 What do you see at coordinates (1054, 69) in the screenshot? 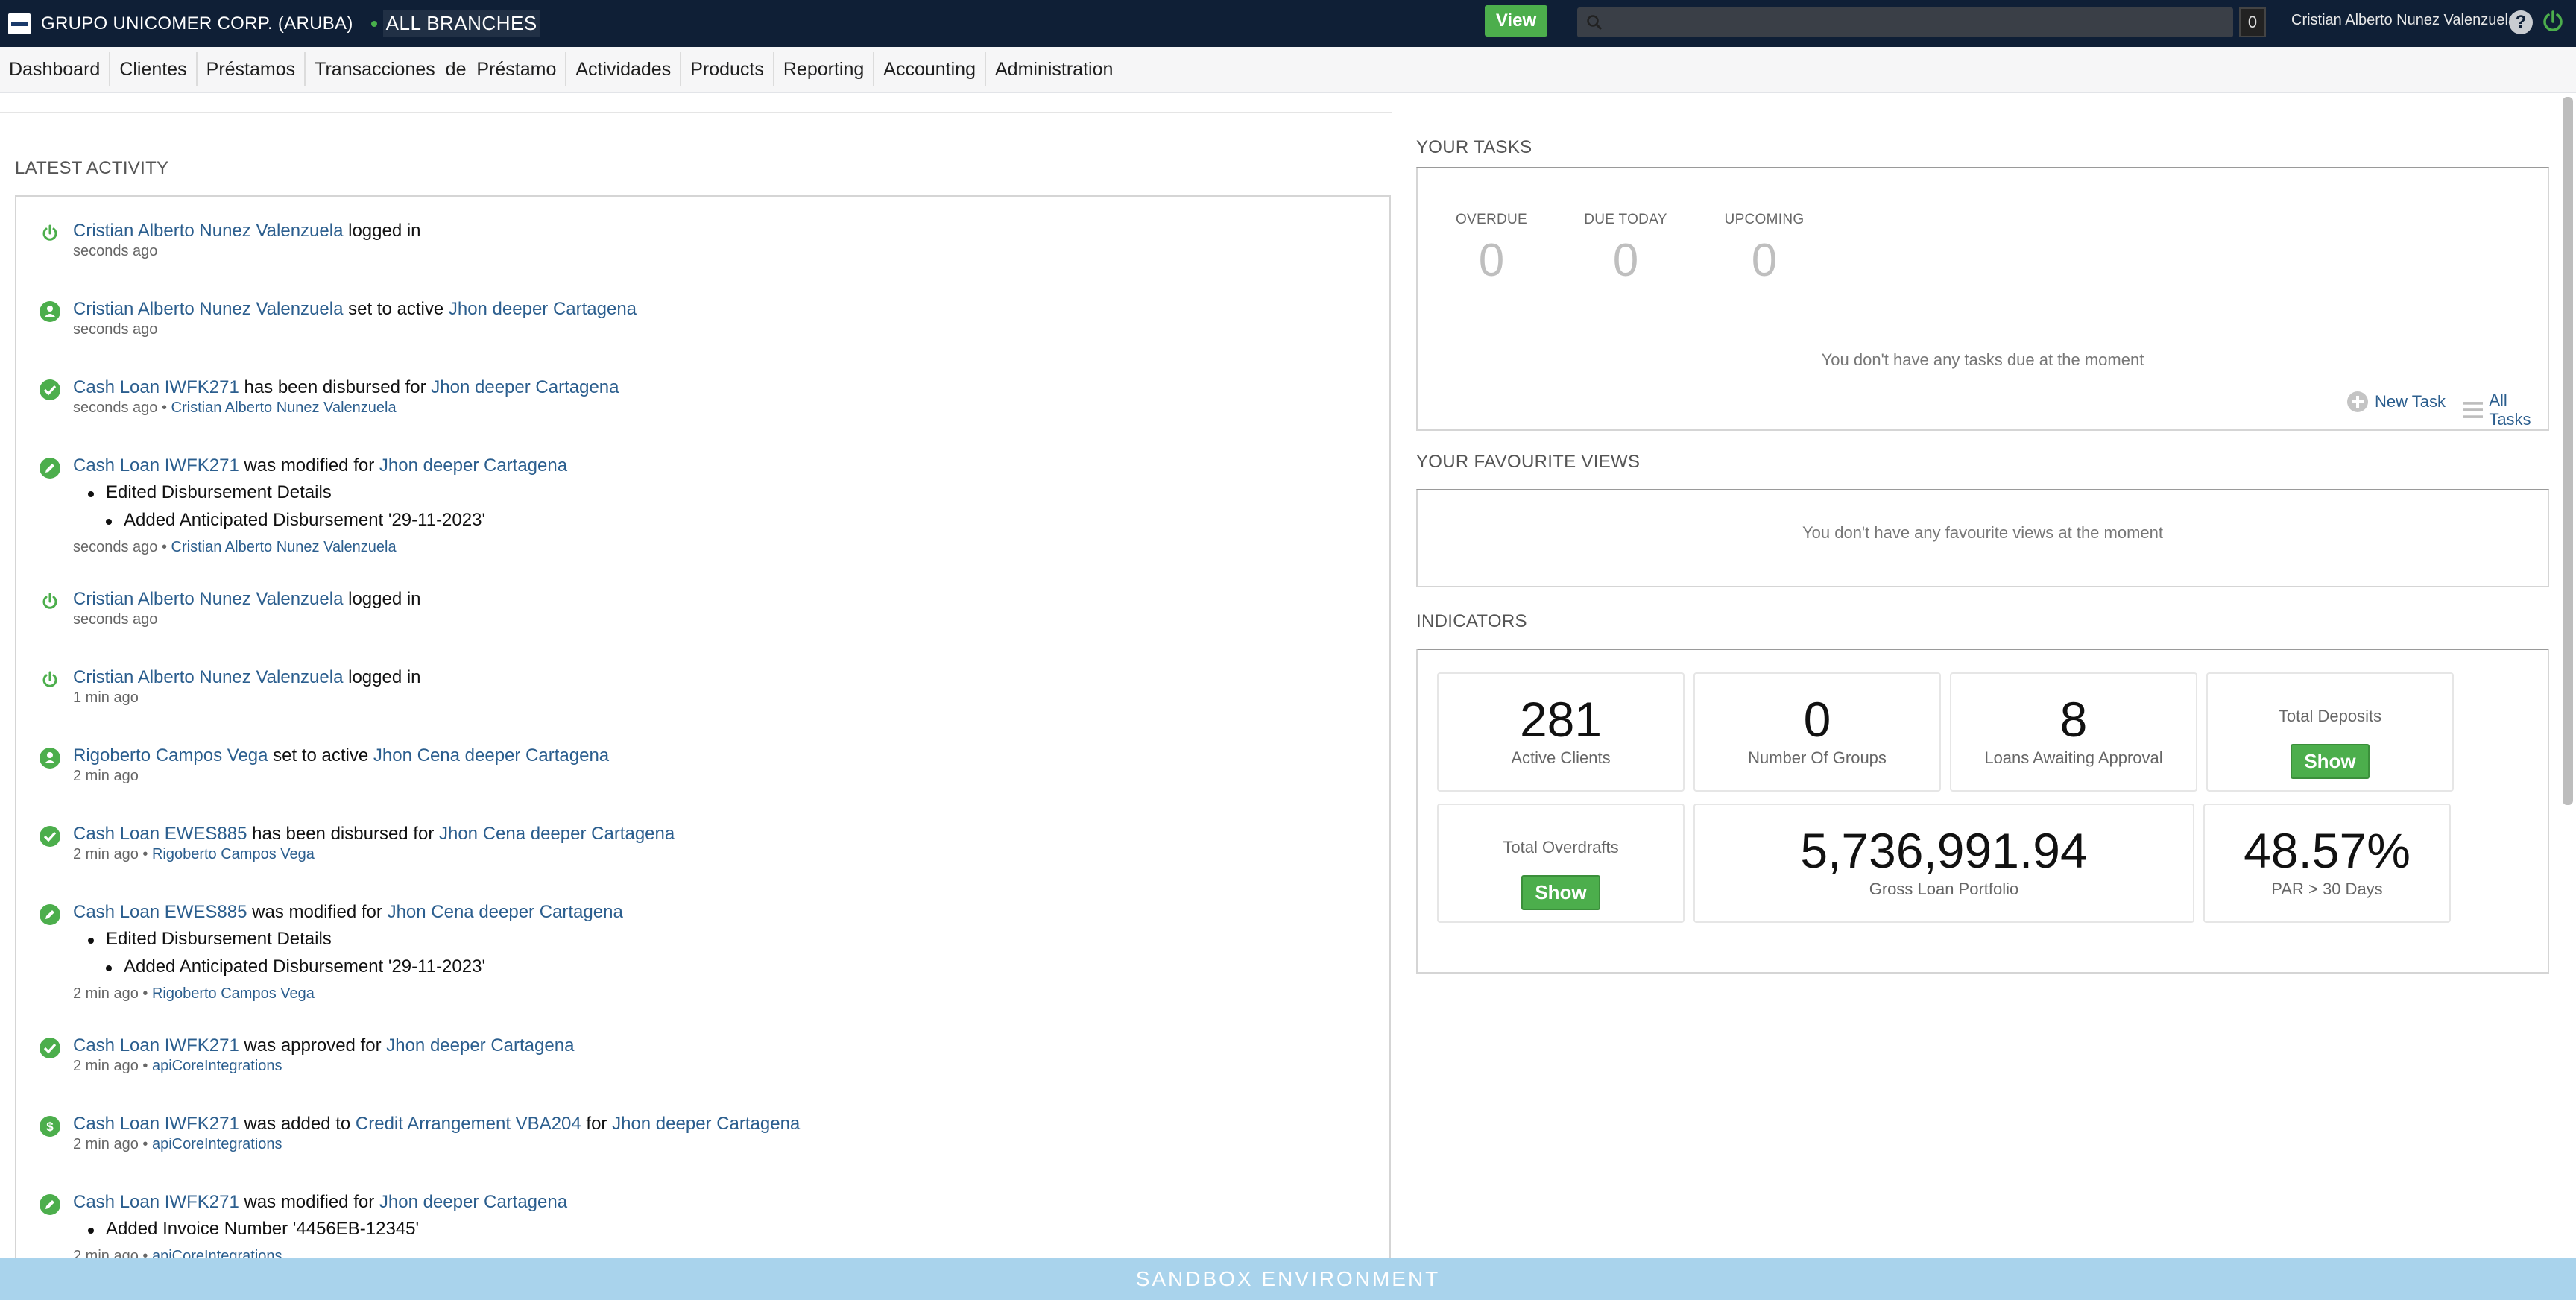
I see `nav-administration: Administration` at bounding box center [1054, 69].